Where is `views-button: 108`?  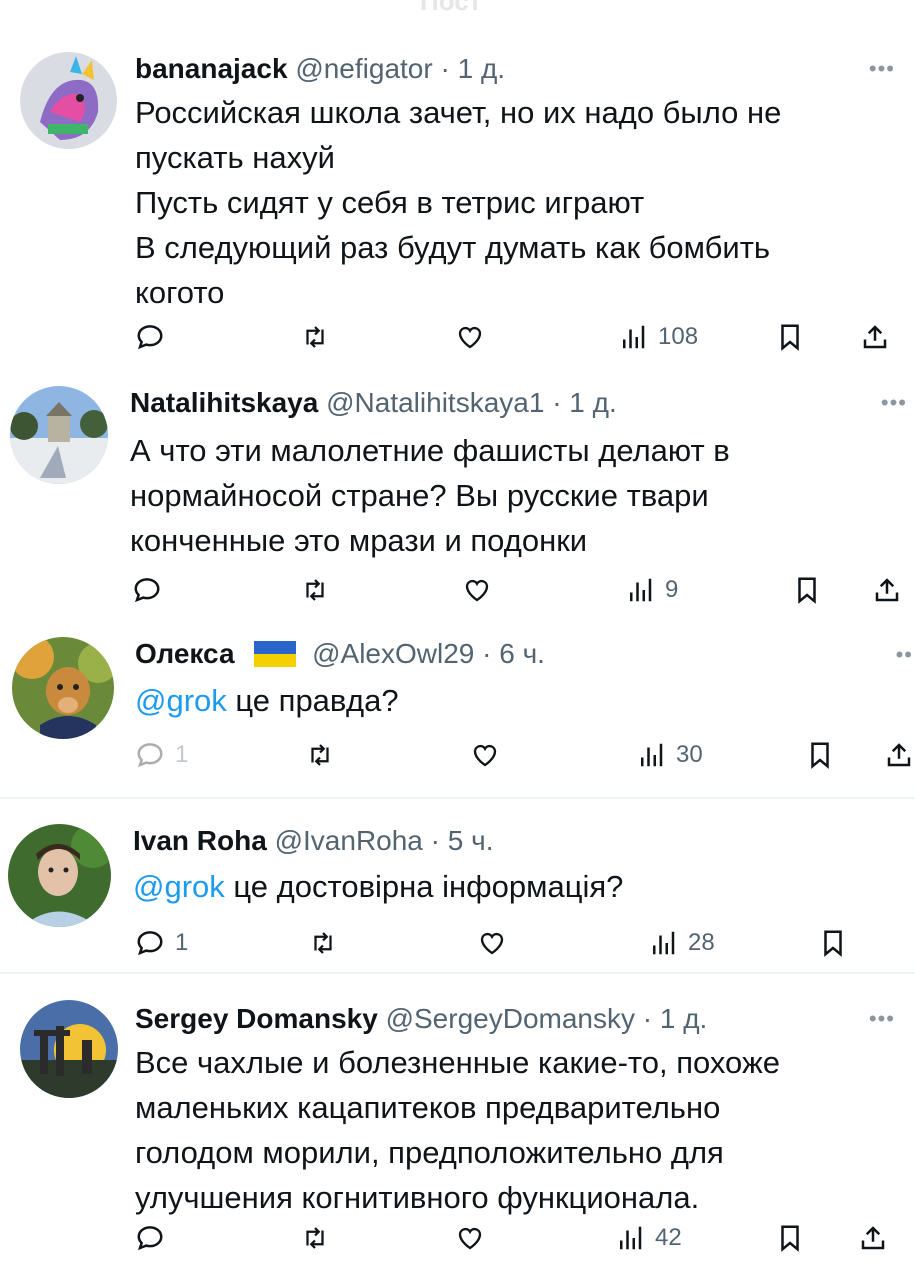
views-button: 108 is located at coordinates (658, 337).